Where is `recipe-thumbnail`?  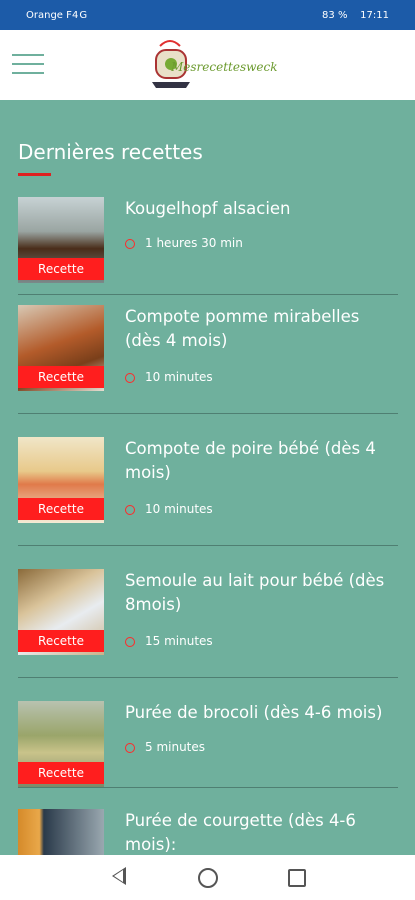 recipe-thumbnail is located at coordinates (61, 832).